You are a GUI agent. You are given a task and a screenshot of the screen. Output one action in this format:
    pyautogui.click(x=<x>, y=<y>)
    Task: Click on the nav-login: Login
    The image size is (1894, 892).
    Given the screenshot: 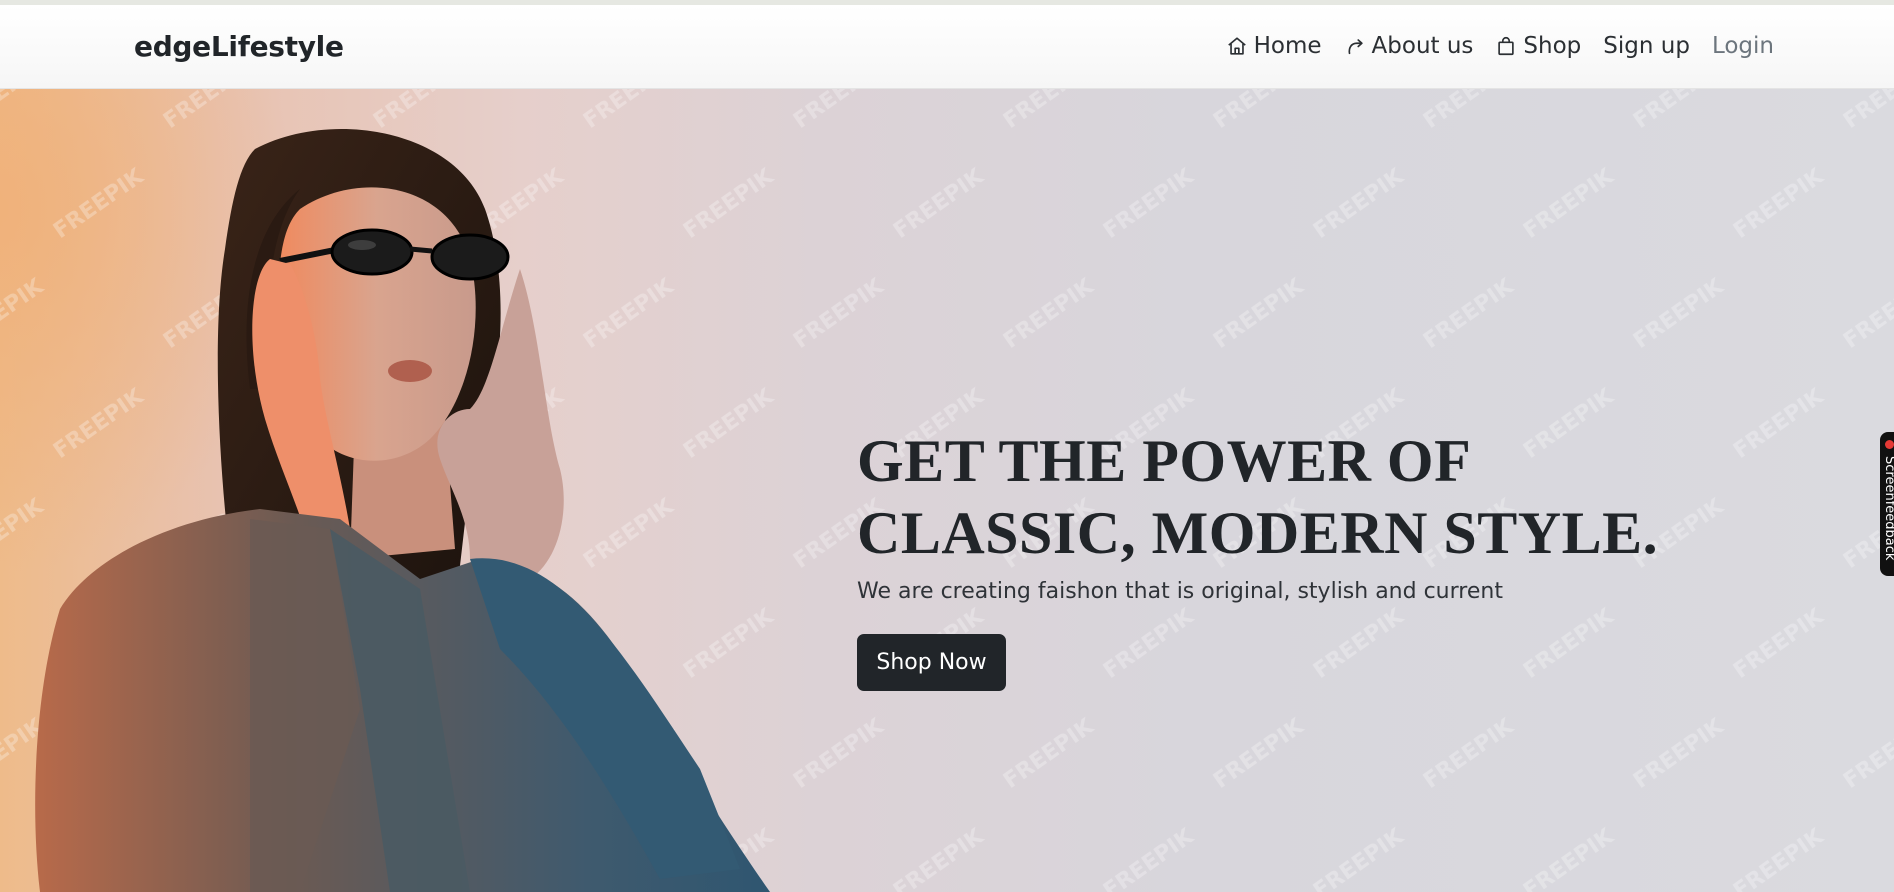 What is the action you would take?
    pyautogui.click(x=1743, y=46)
    